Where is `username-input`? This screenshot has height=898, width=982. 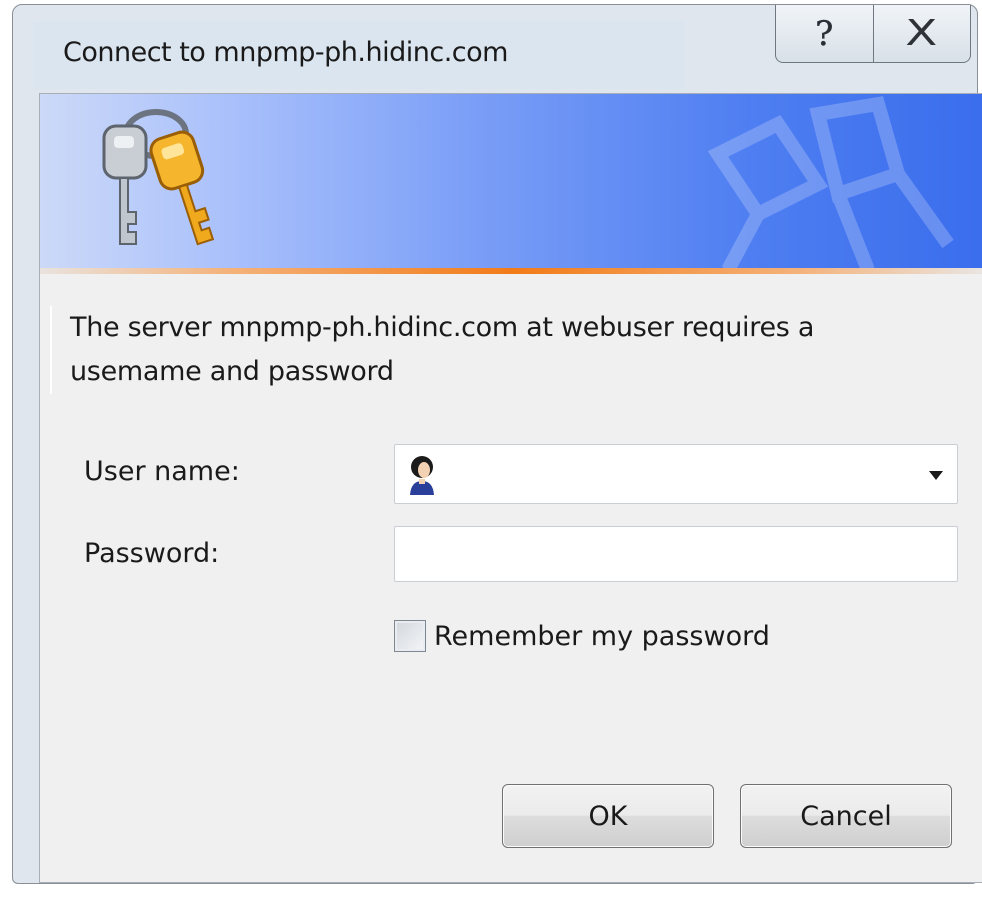 username-input is located at coordinates (669, 474).